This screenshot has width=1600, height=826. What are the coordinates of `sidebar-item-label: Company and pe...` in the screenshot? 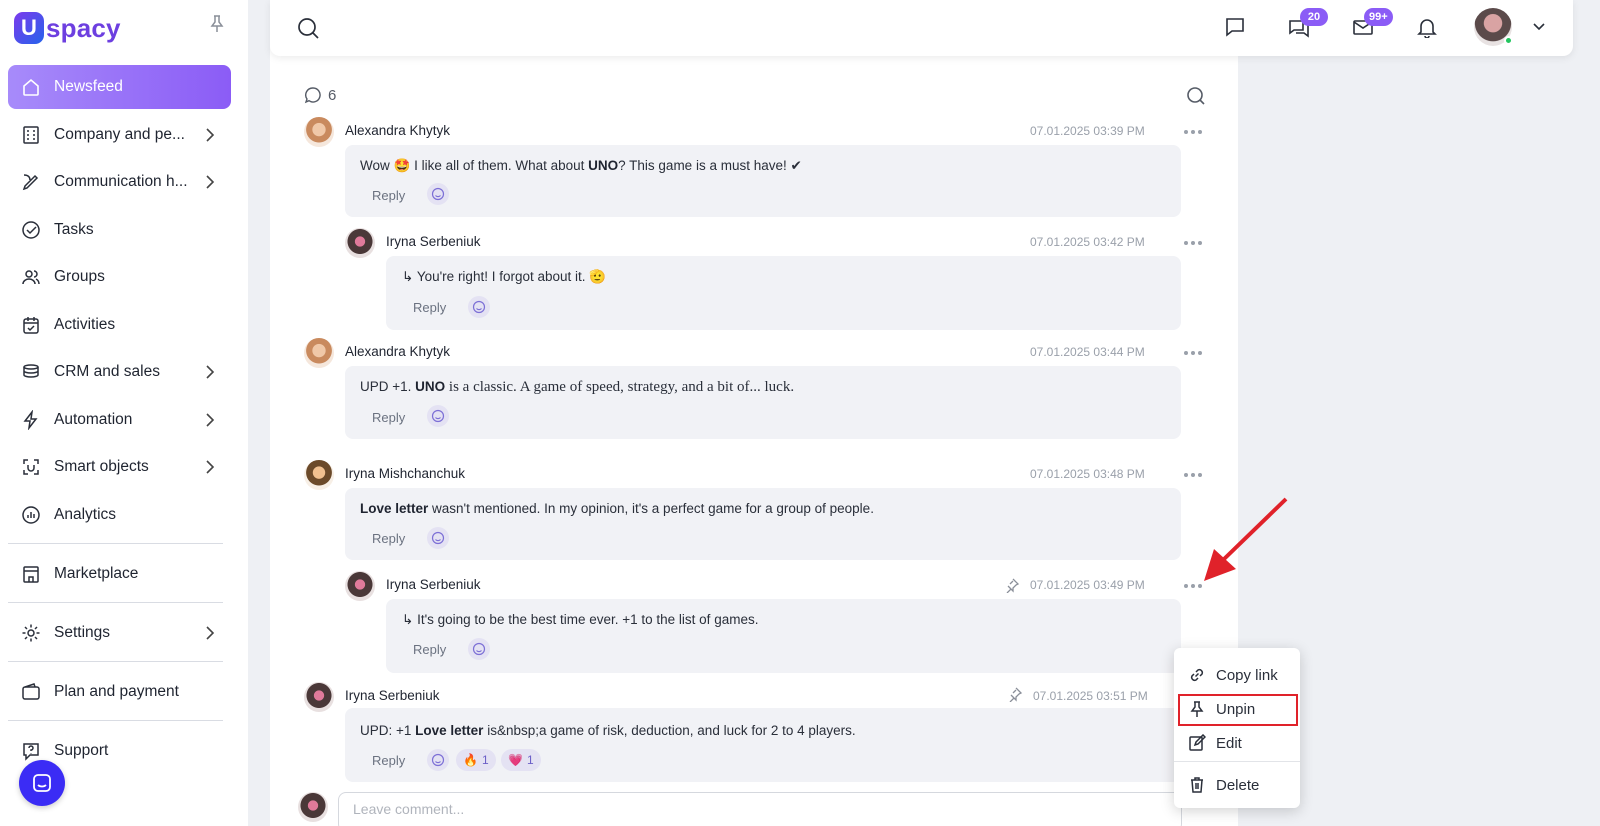 It's located at (119, 134).